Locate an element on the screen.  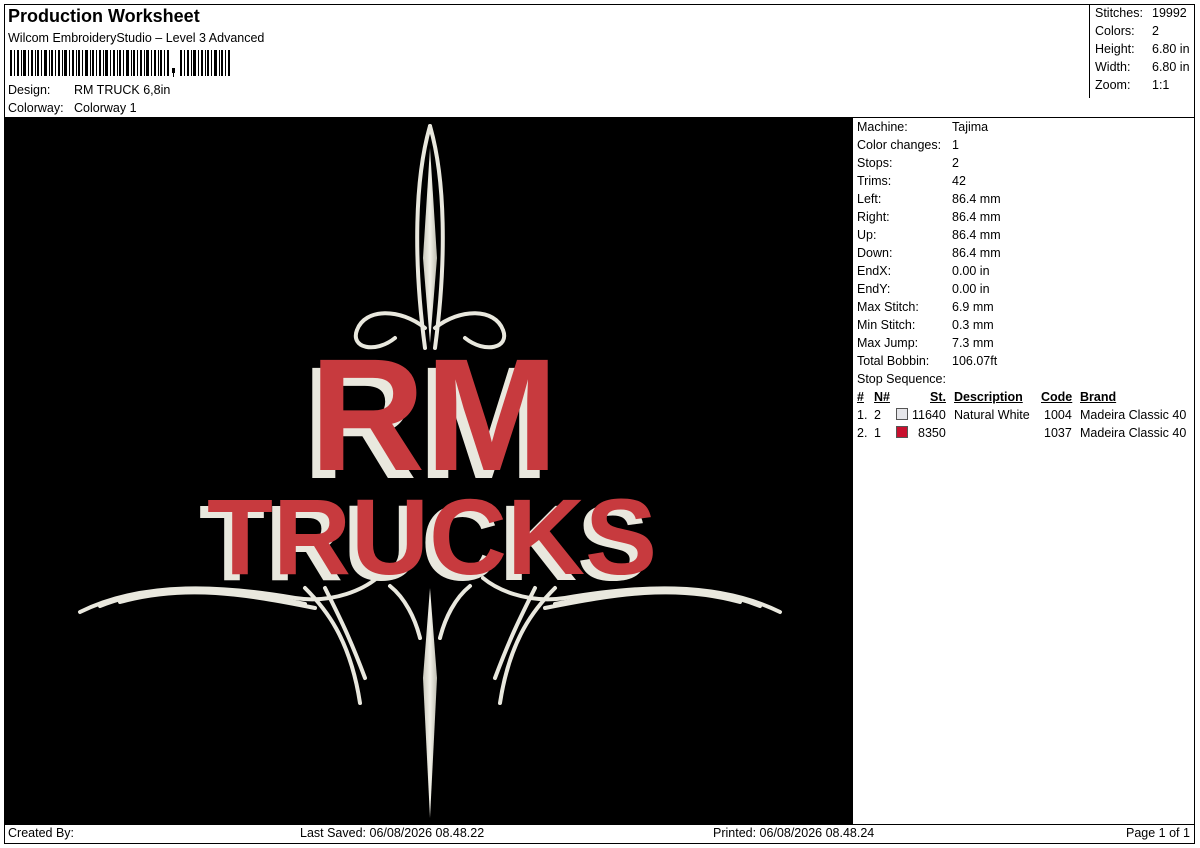
spear-top is located at coordinates (430, 245).